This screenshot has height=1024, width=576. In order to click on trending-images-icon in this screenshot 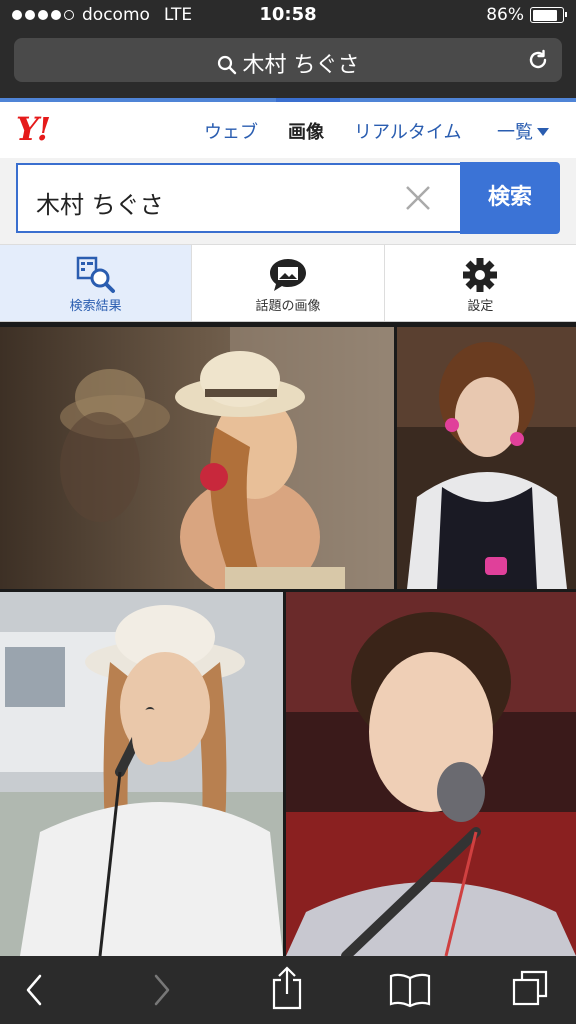, I will do `click(287, 275)`.